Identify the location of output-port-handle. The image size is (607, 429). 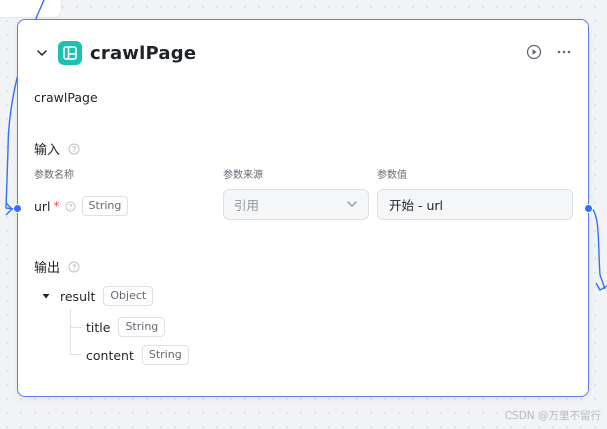
(588, 208).